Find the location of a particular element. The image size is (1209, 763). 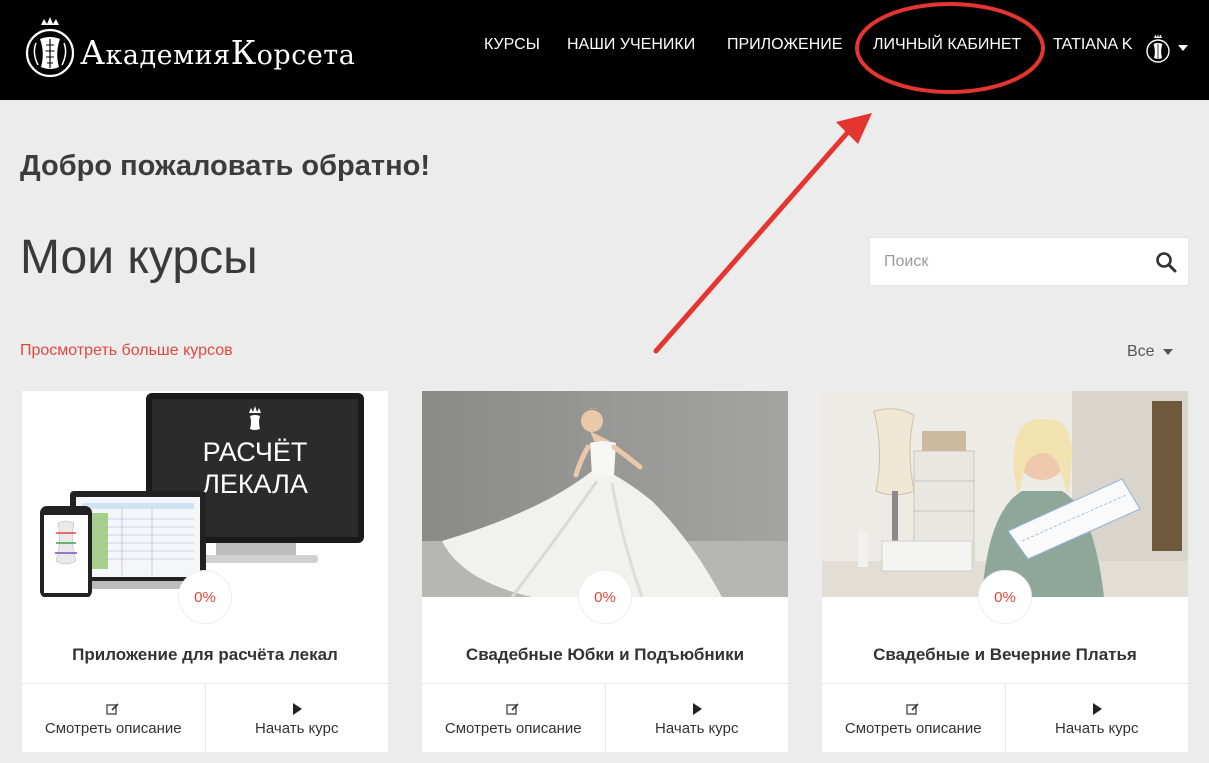

nav-user-name: TATIANA K is located at coordinates (1092, 45).